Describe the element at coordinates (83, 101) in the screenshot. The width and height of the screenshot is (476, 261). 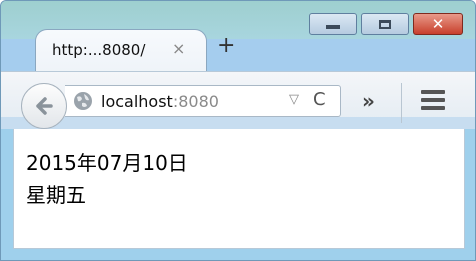
I see `globe-icon` at that location.